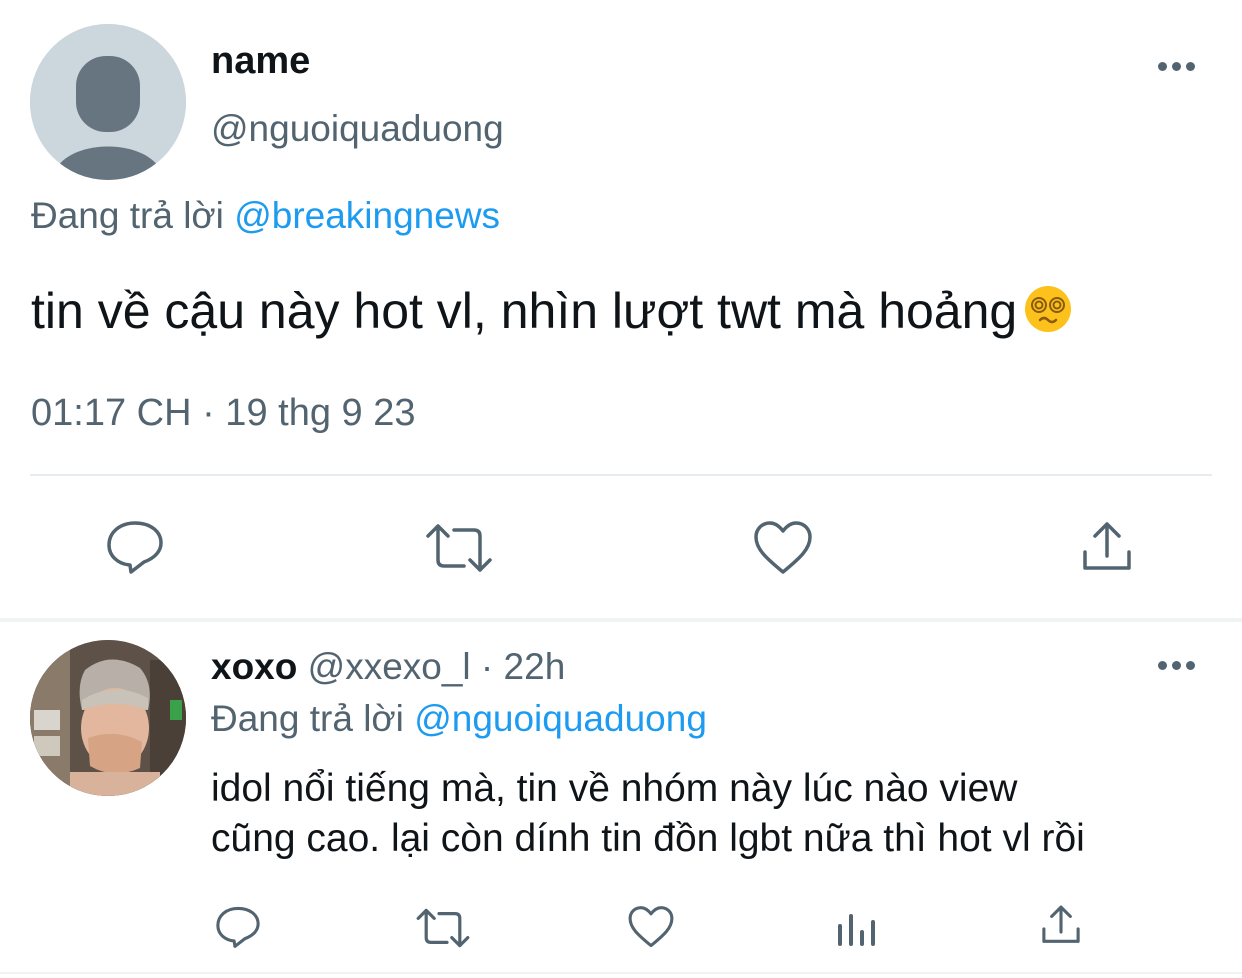 The height and width of the screenshot is (978, 1242). Describe the element at coordinates (367, 215) in the screenshot. I see `mention-link: @breakingnews` at that location.